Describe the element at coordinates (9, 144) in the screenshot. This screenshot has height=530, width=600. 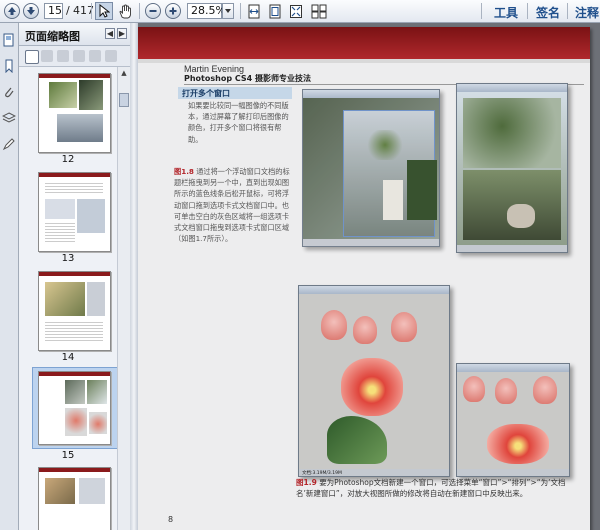
I see `signature-pen-icon` at that location.